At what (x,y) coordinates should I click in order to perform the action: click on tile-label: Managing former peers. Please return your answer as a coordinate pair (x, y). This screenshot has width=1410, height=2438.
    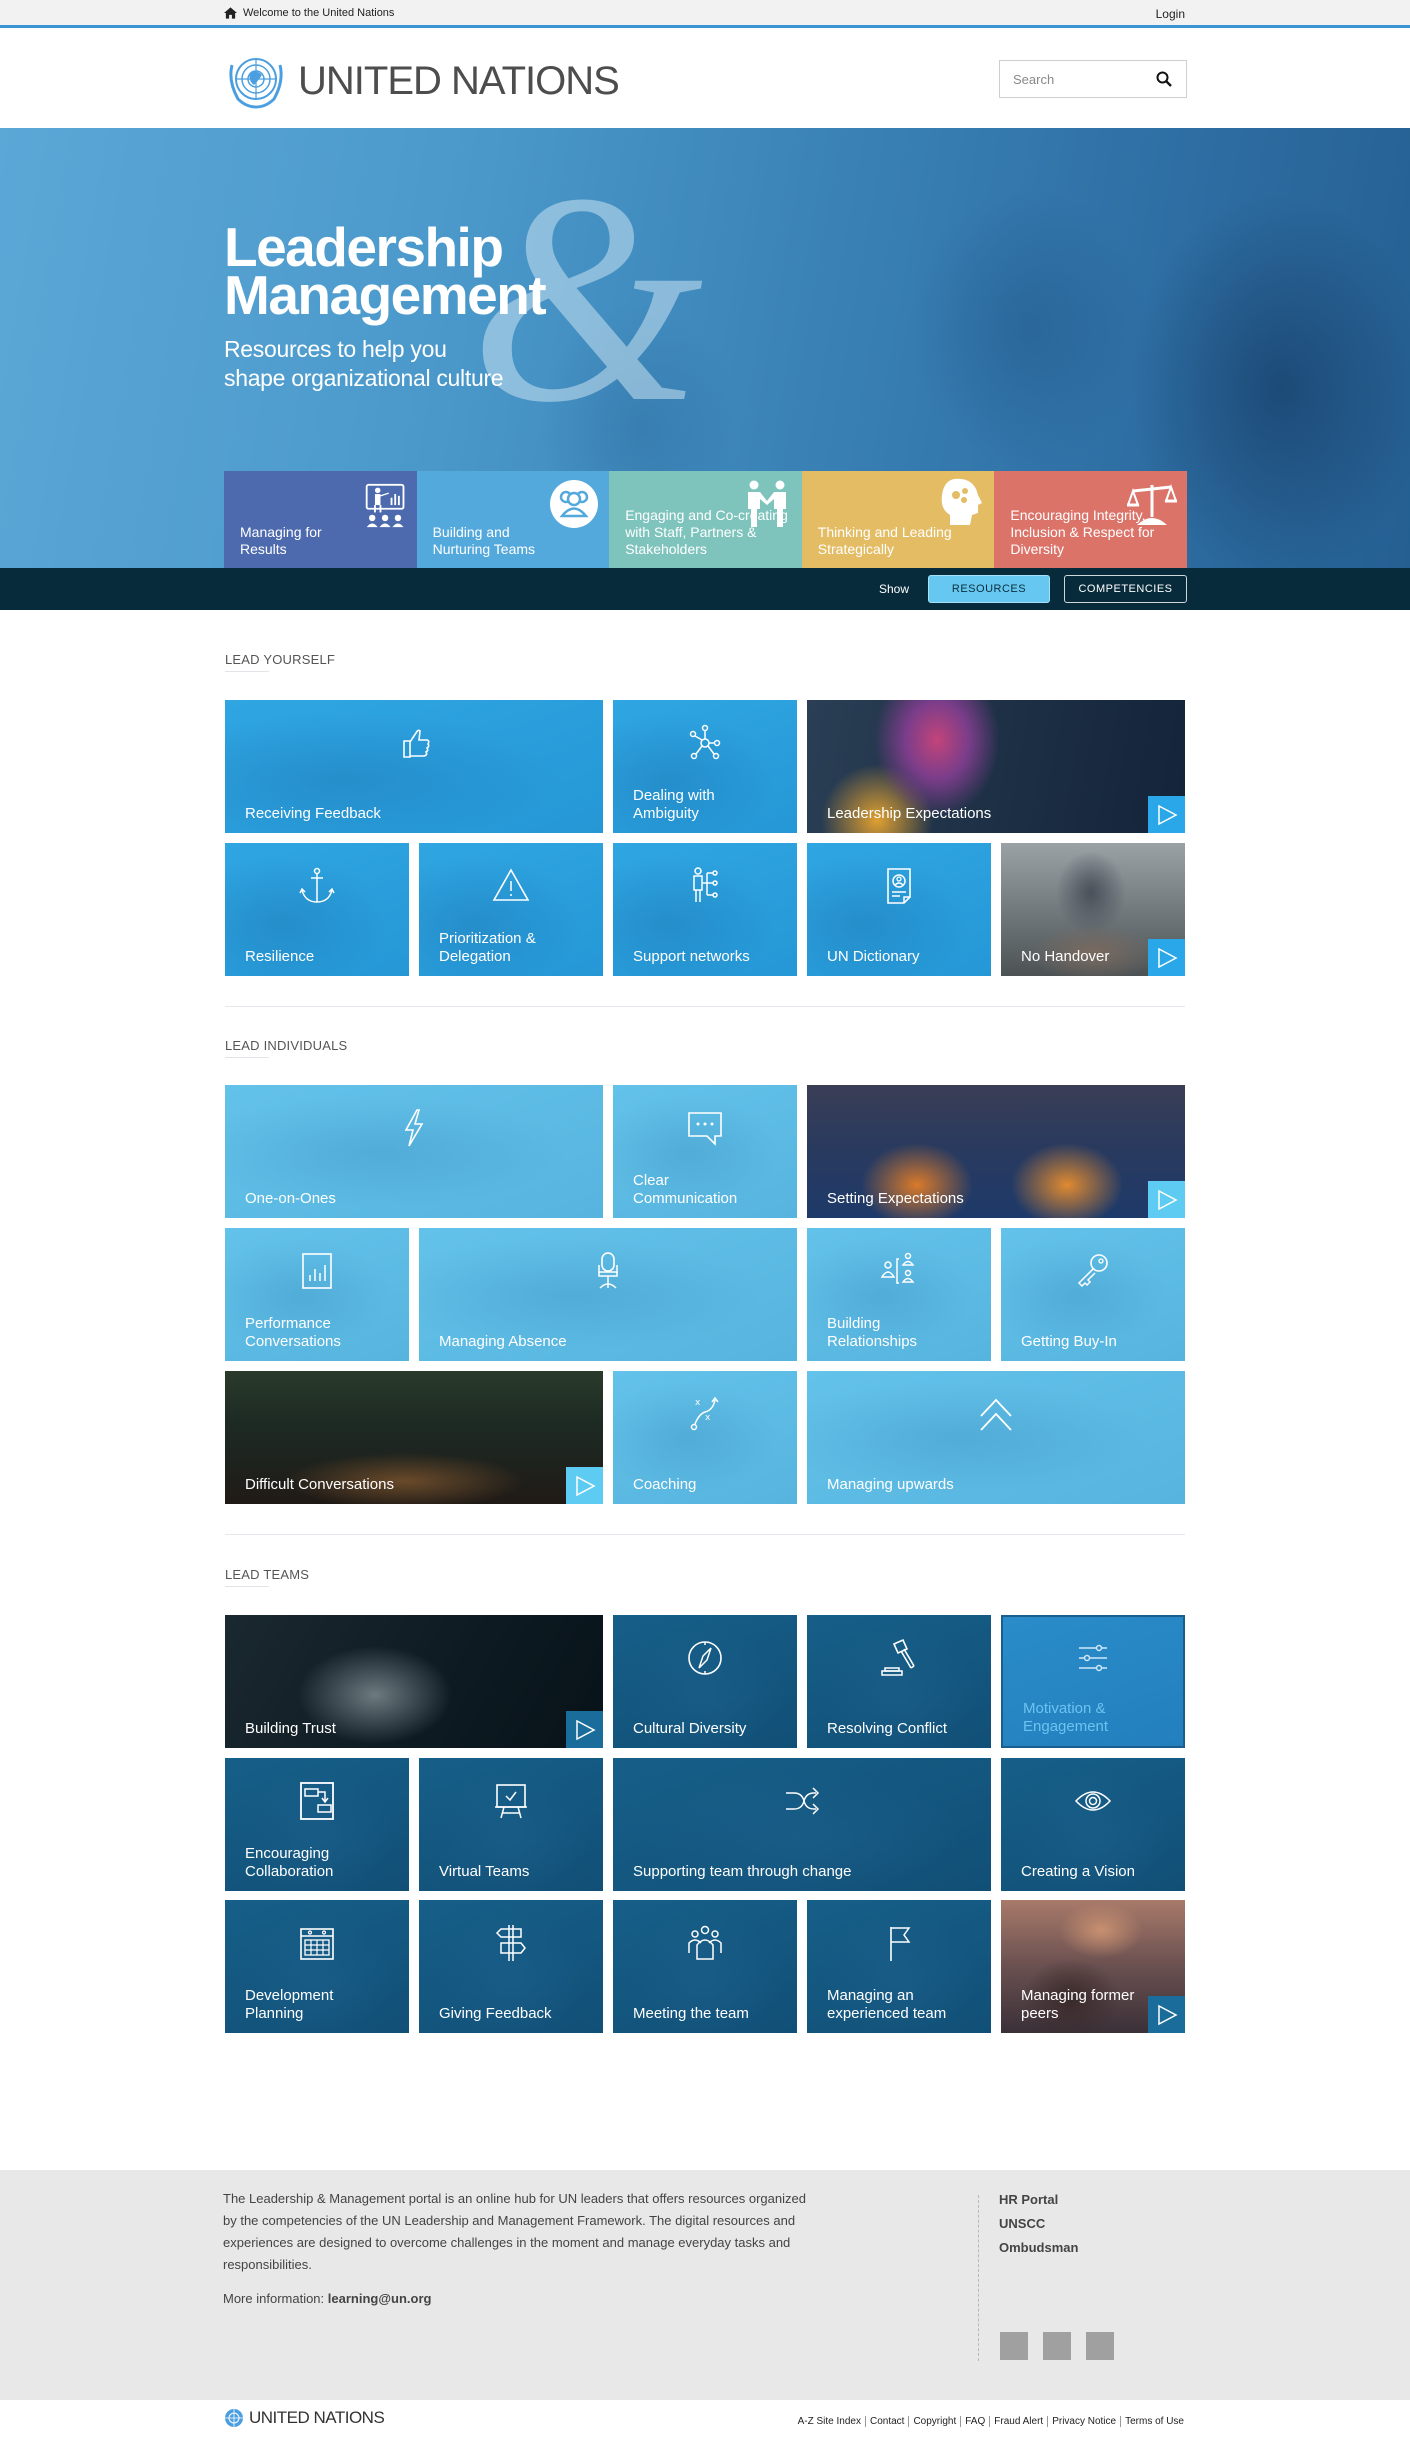
    Looking at the image, I should click on (1078, 2004).